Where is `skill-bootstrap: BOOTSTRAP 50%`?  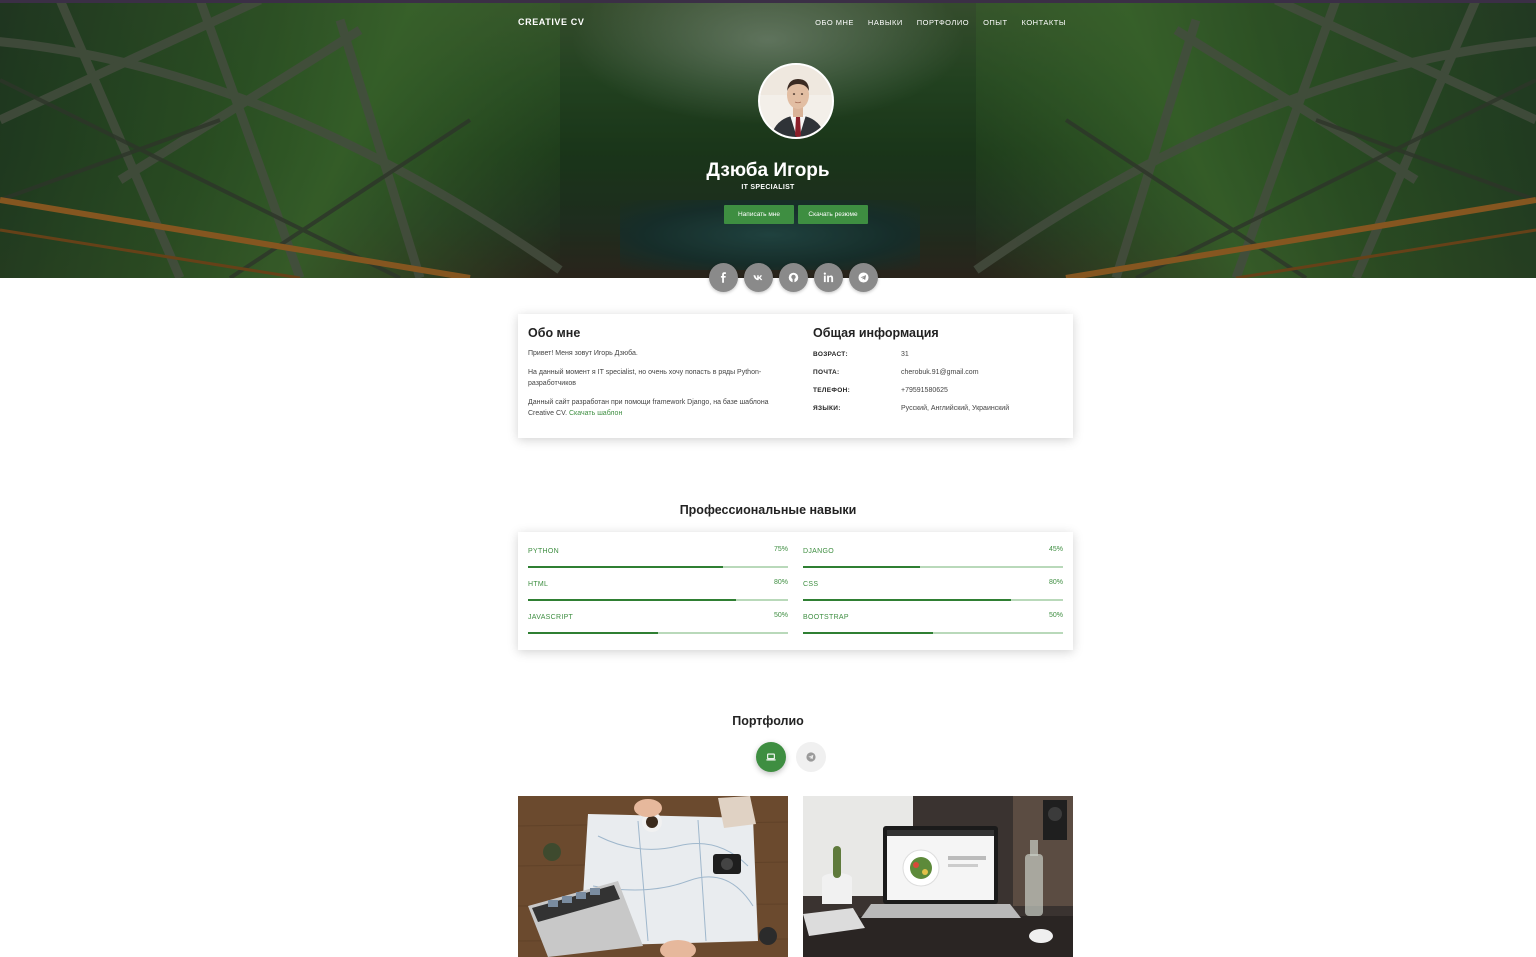
skill-bootstrap: BOOTSTRAP 50% is located at coordinates (933, 618).